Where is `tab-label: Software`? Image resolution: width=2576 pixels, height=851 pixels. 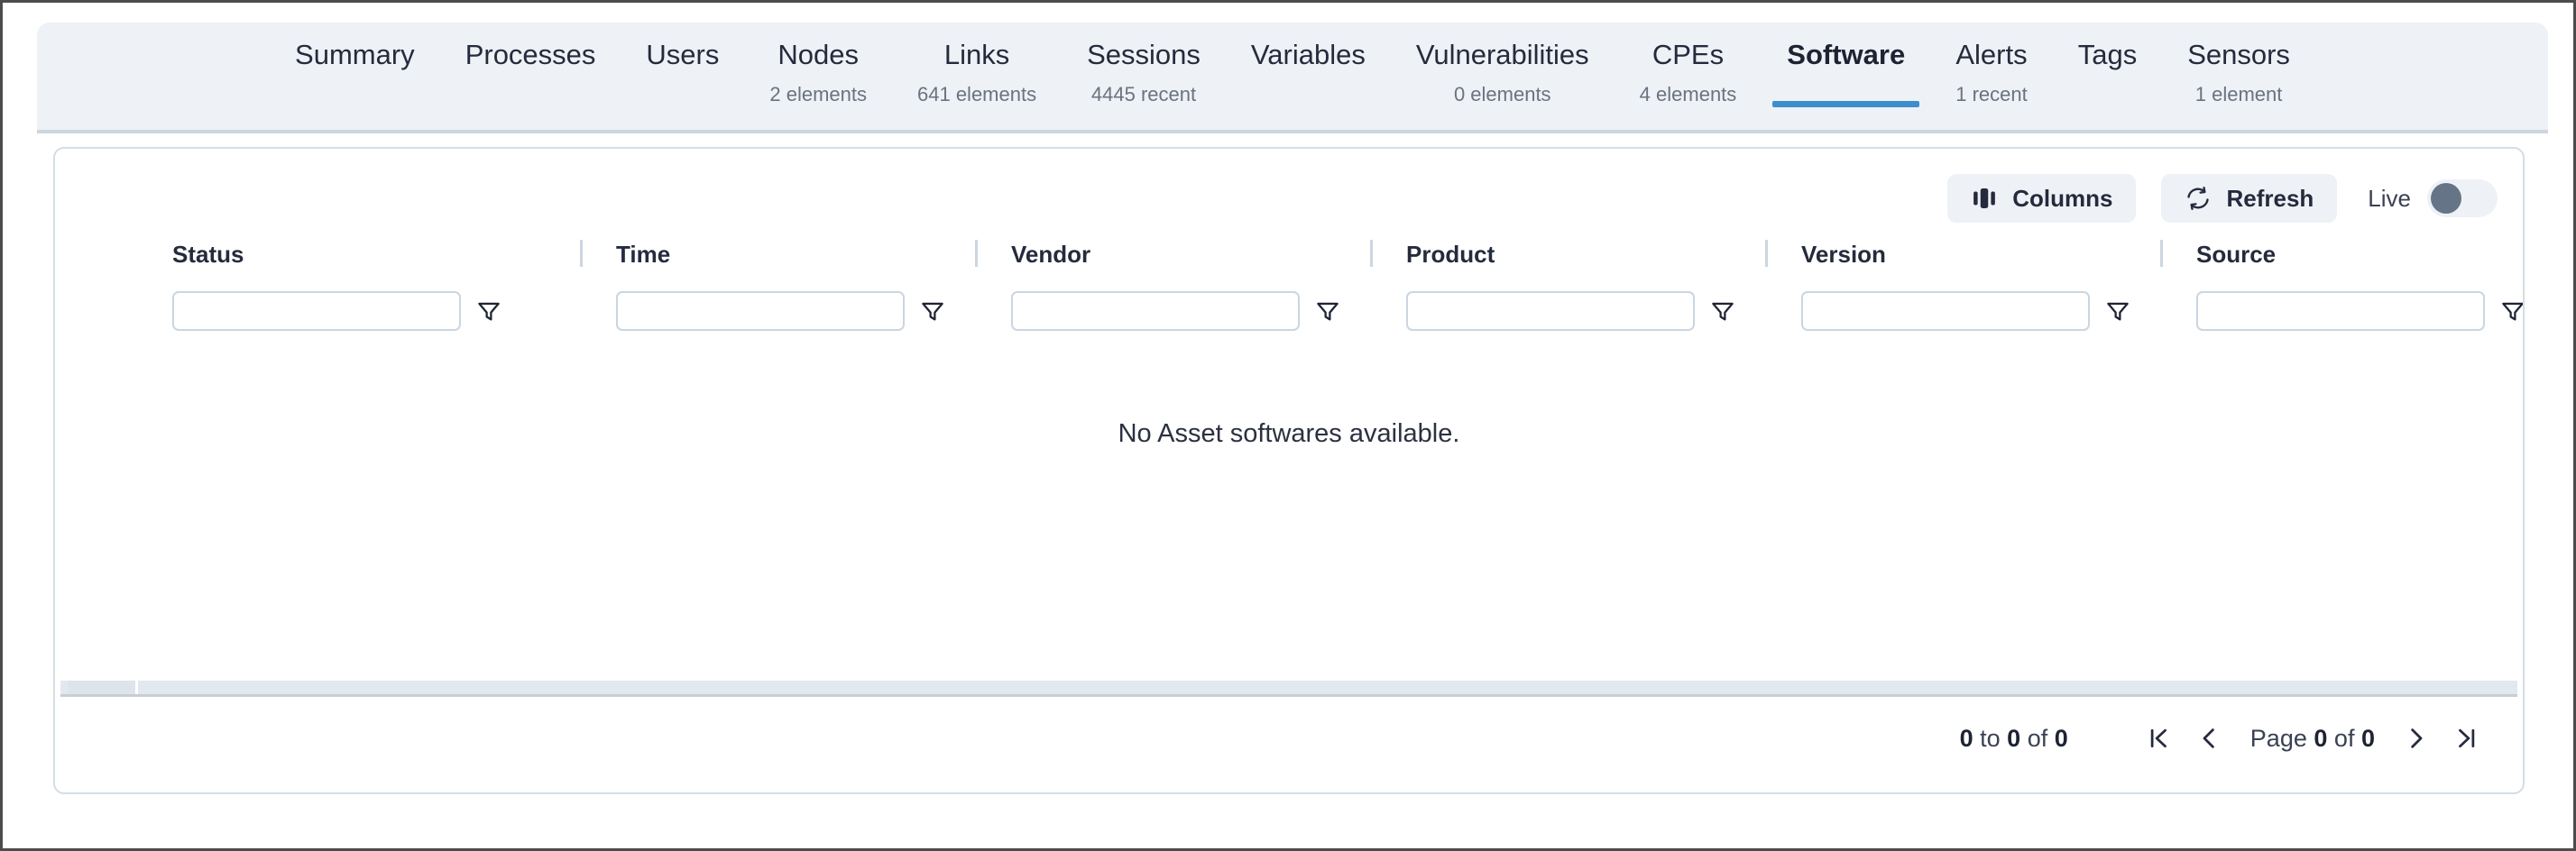 tab-label: Software is located at coordinates (1846, 55).